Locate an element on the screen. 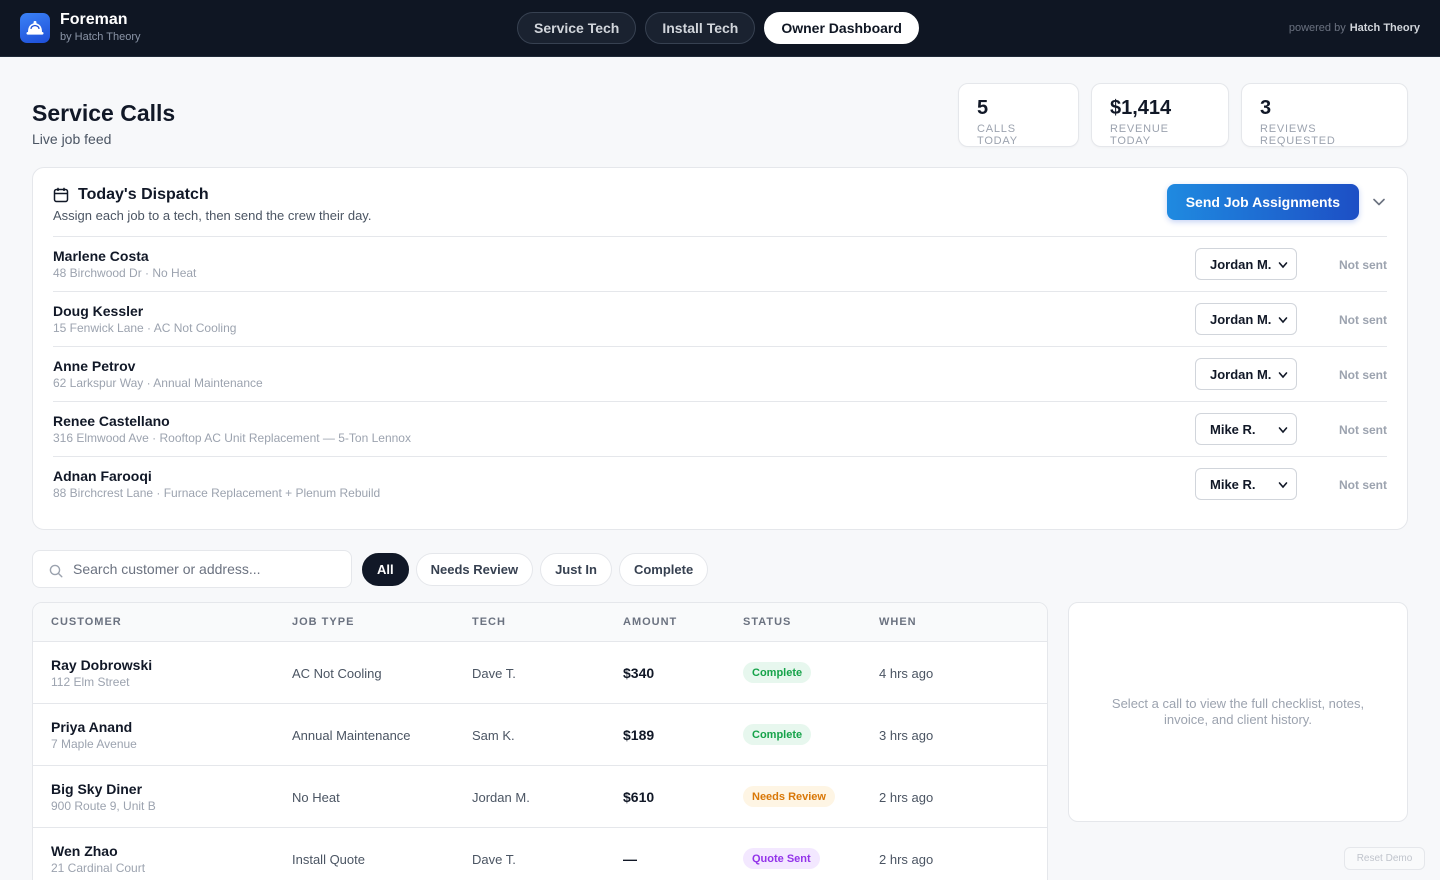  column-header-tech: TECH is located at coordinates (489, 622).